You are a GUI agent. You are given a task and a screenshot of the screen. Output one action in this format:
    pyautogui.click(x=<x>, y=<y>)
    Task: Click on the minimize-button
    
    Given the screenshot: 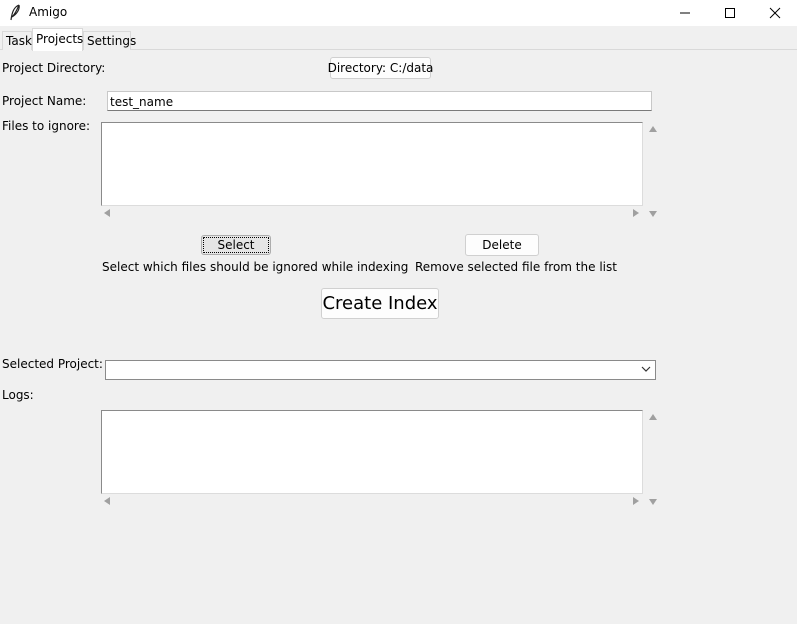 What is the action you would take?
    pyautogui.click(x=685, y=13)
    